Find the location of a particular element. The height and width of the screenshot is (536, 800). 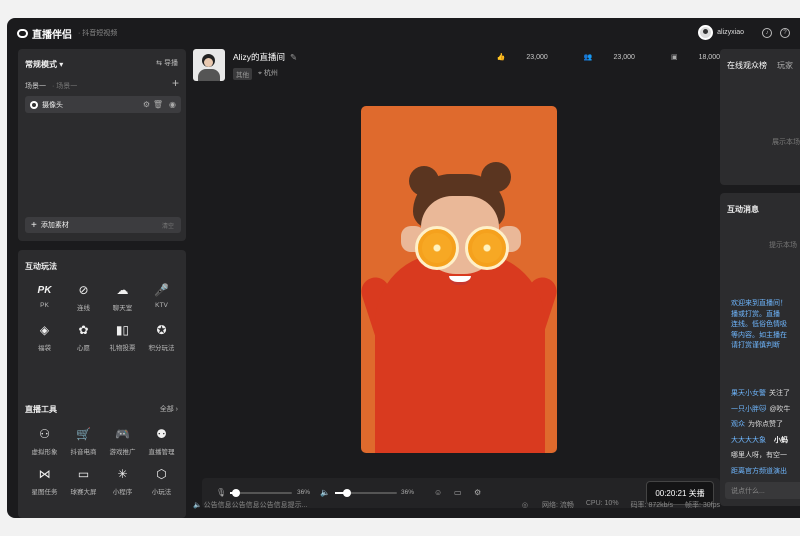

interactive-item-pk: PK PK is located at coordinates (44, 297).